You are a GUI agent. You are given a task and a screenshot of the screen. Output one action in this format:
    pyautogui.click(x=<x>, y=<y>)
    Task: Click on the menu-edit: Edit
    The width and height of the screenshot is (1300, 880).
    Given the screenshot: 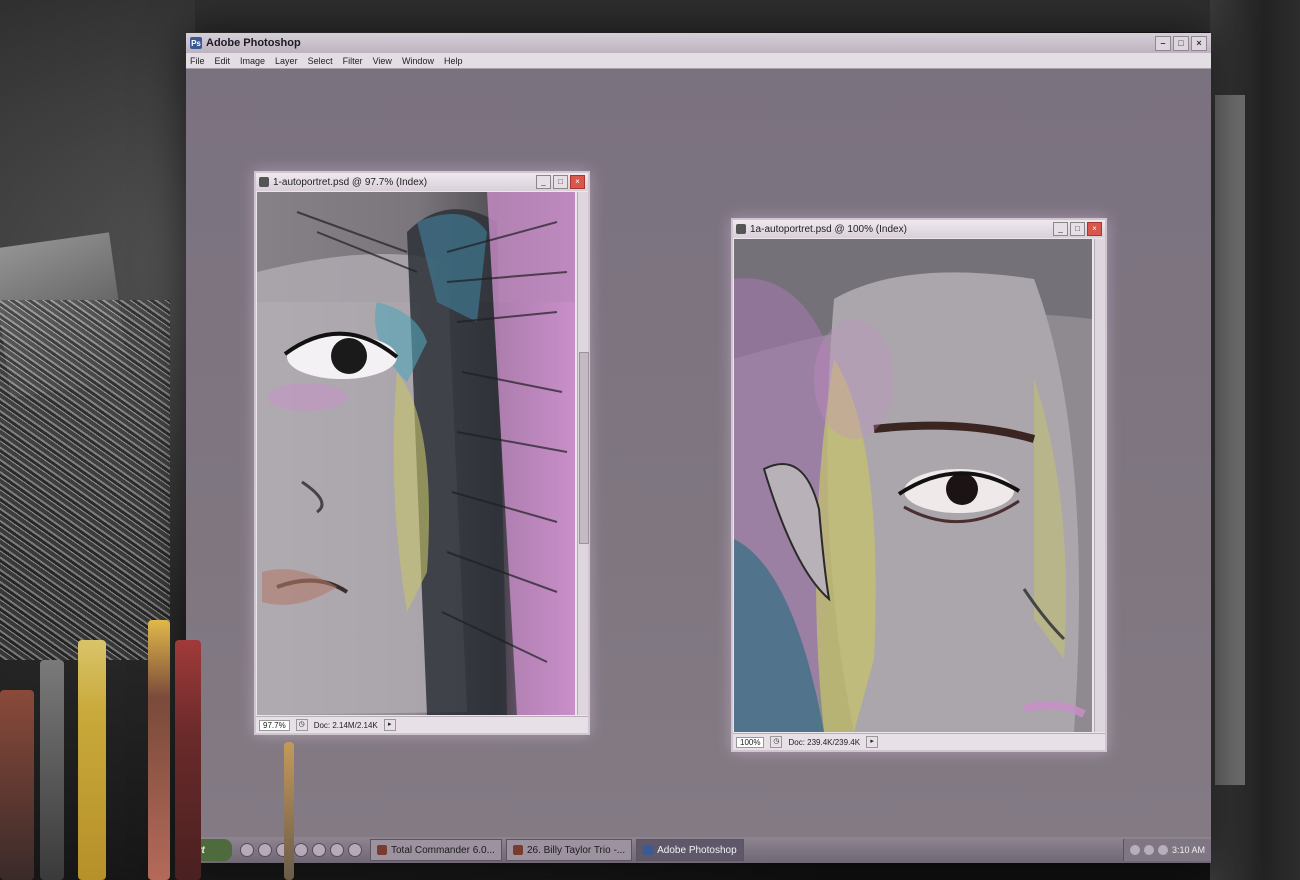 What is the action you would take?
    pyautogui.click(x=223, y=61)
    